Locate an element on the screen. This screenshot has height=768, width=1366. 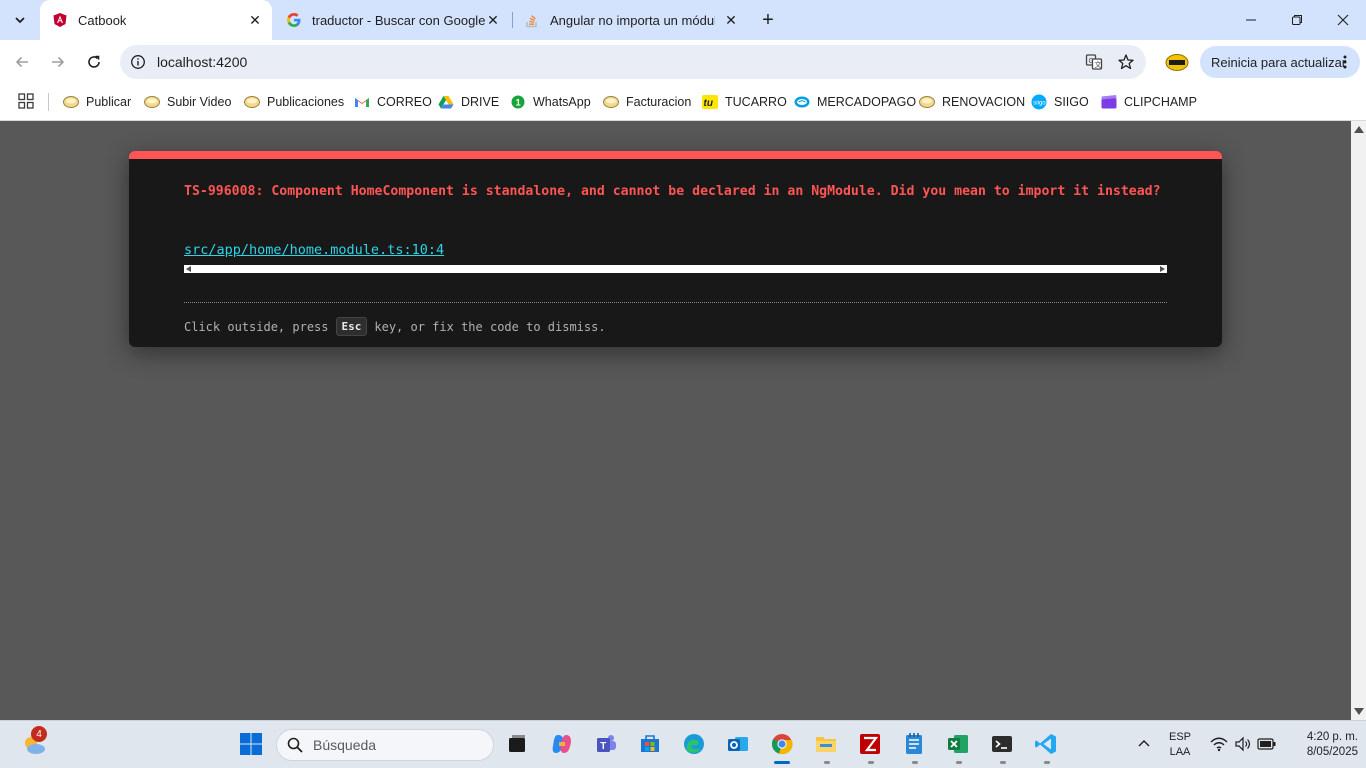
scroll-up-arrow-icon is located at coordinates (1359, 129).